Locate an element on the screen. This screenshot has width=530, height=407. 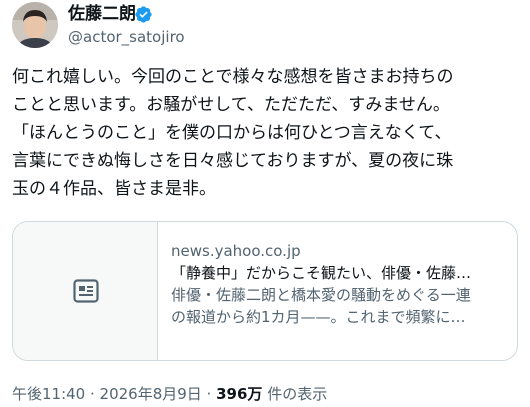
tweet-meta: 午後11:40 · 2026年8月9日 · 396万 件の表示 is located at coordinates (169, 394).